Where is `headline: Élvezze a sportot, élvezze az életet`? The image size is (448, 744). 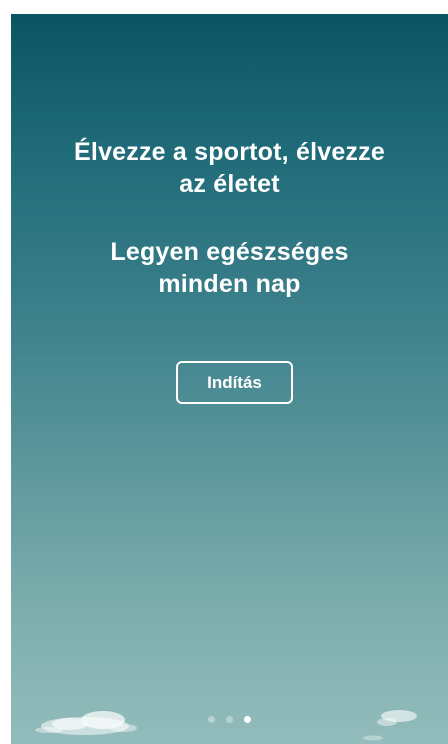
headline: Élvezze a sportot, élvezze az életet is located at coordinates (229, 168).